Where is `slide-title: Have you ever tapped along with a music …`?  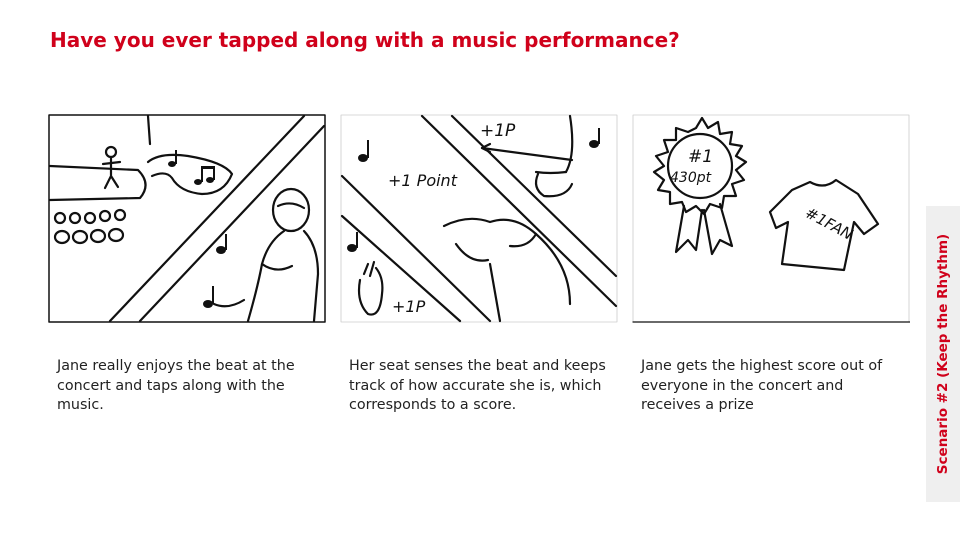
slide-title: Have you ever tapped along with a music … is located at coordinates (365, 40).